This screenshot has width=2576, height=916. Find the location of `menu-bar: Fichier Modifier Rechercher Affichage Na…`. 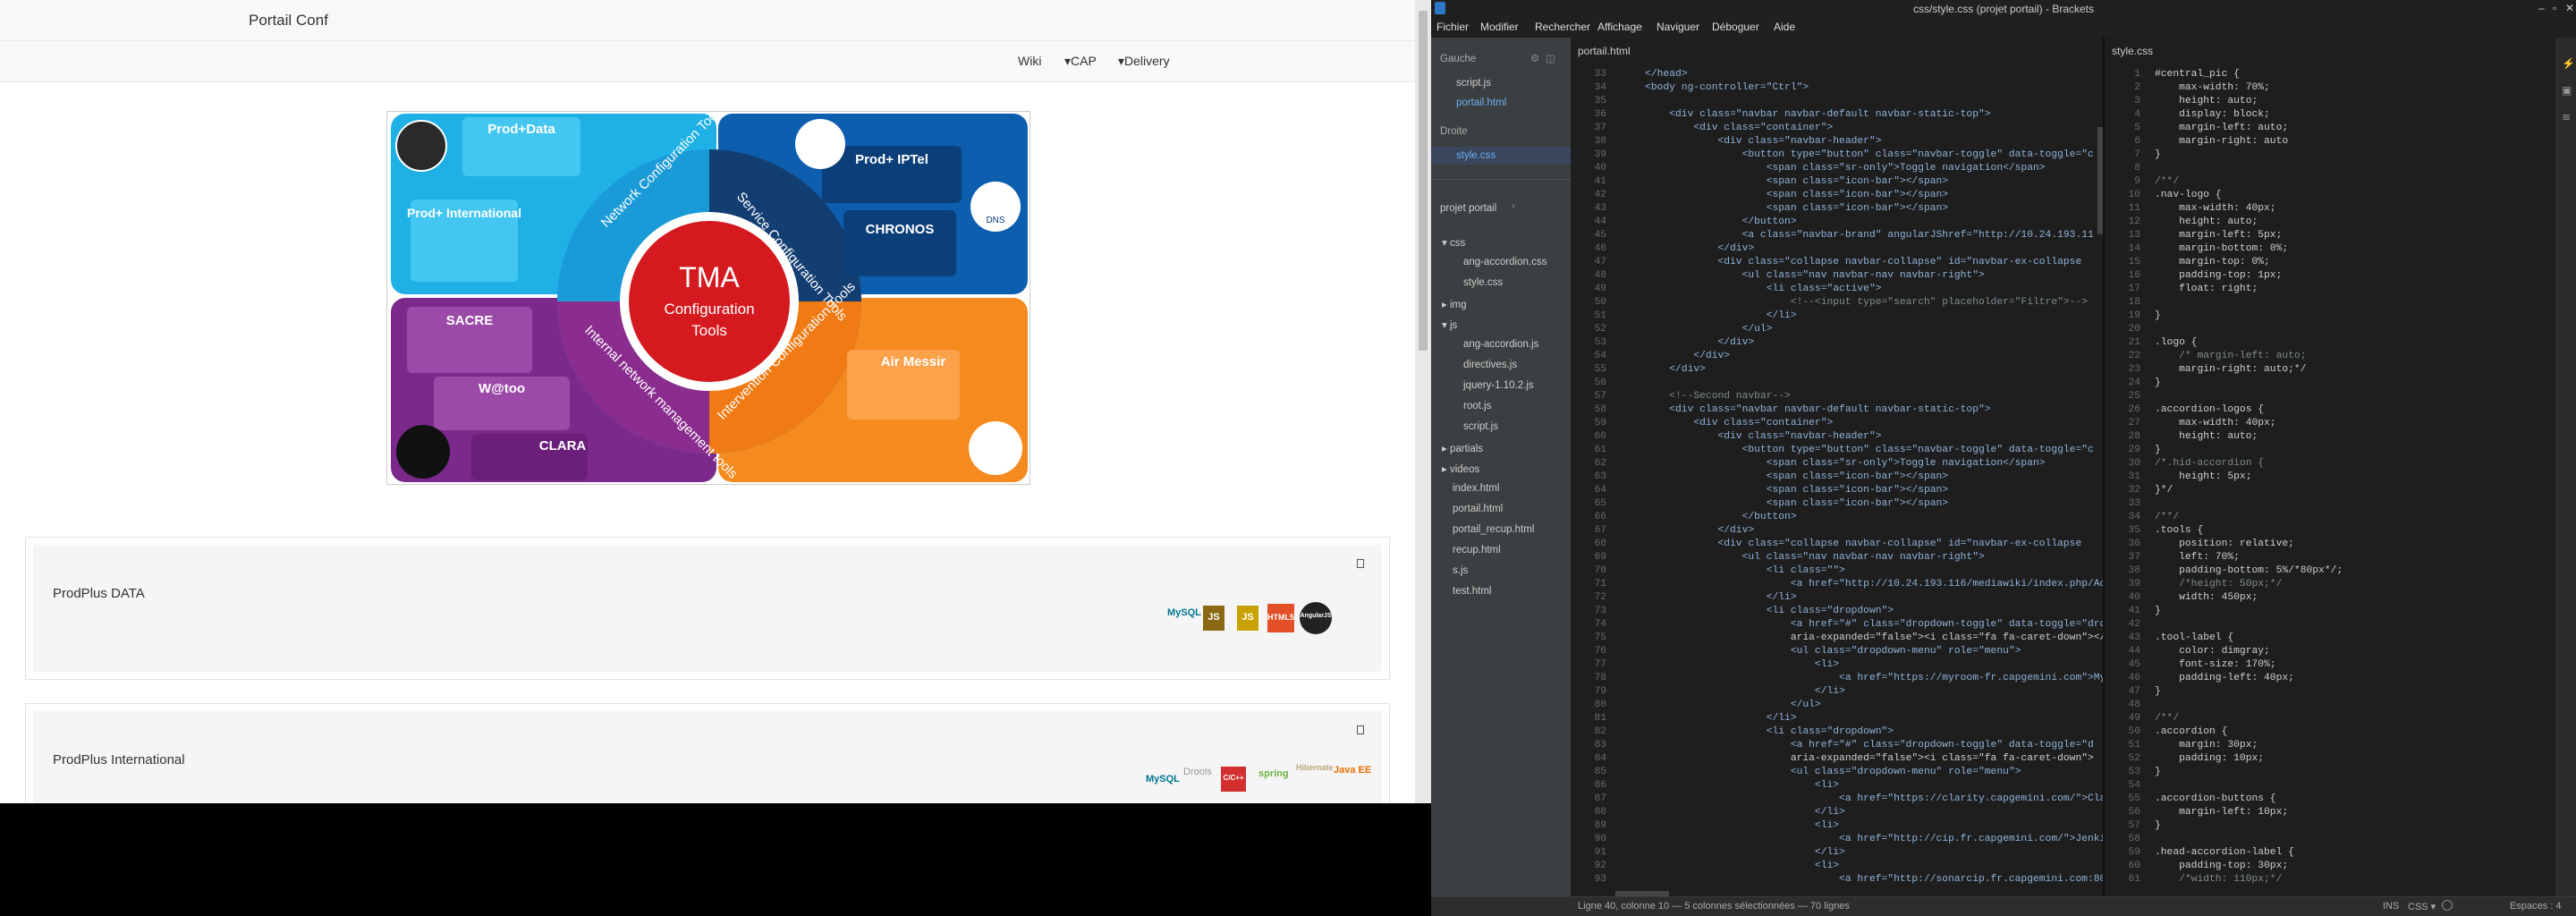

menu-bar: Fichier Modifier Rechercher Affichage Na… is located at coordinates (2003, 28).